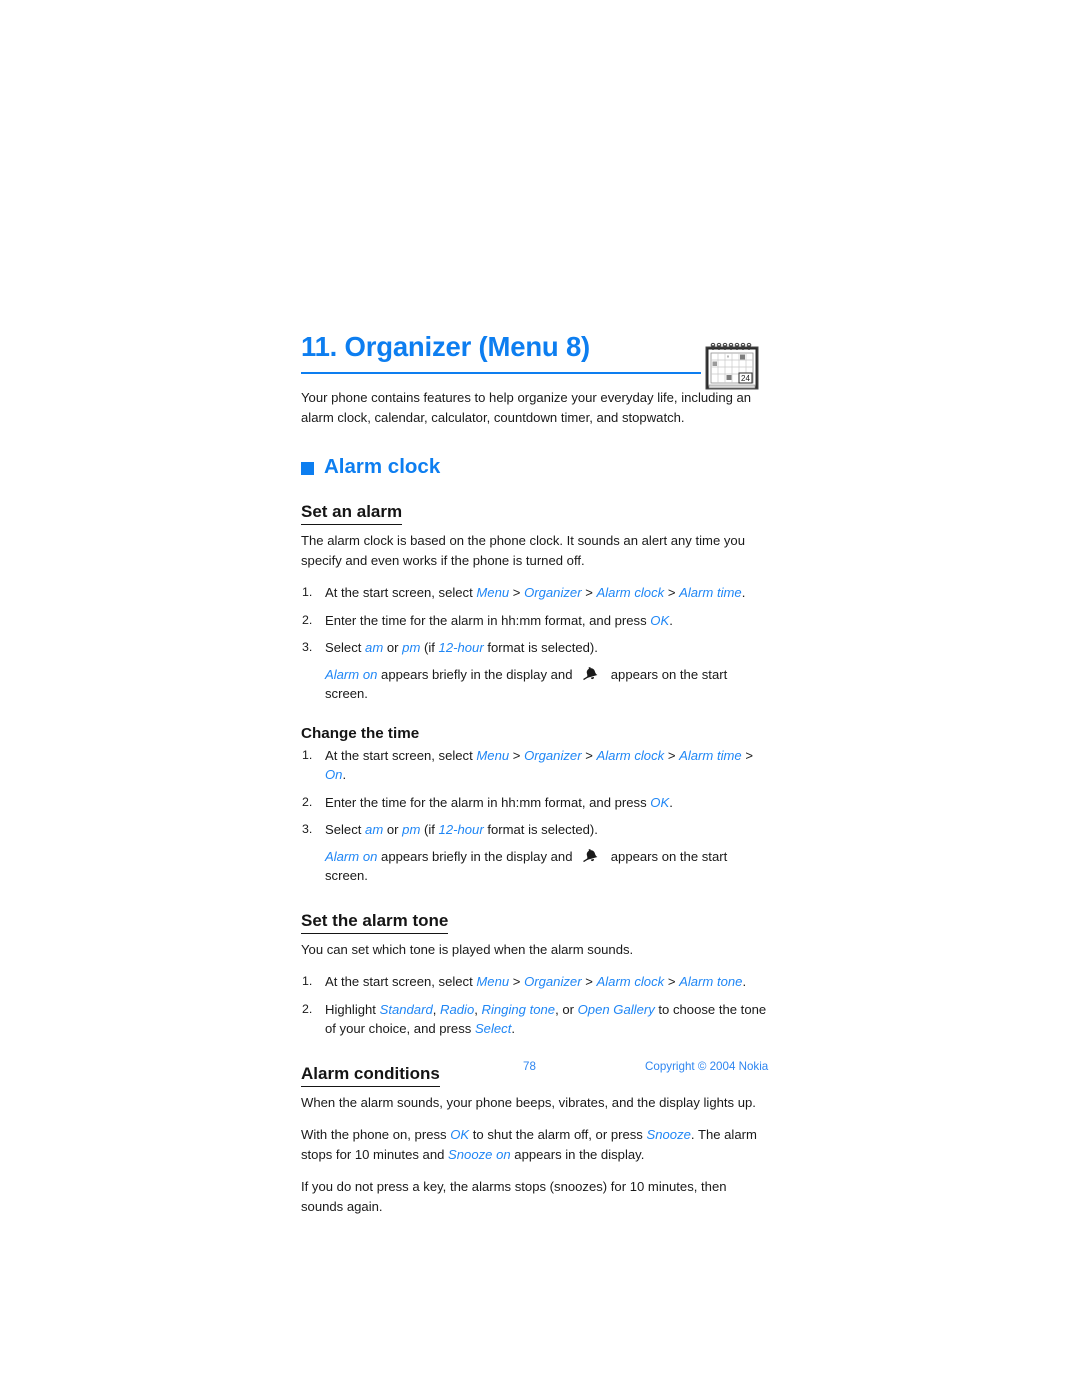 This screenshot has width=1080, height=1397. I want to click on square-bullet-icon, so click(307, 468).